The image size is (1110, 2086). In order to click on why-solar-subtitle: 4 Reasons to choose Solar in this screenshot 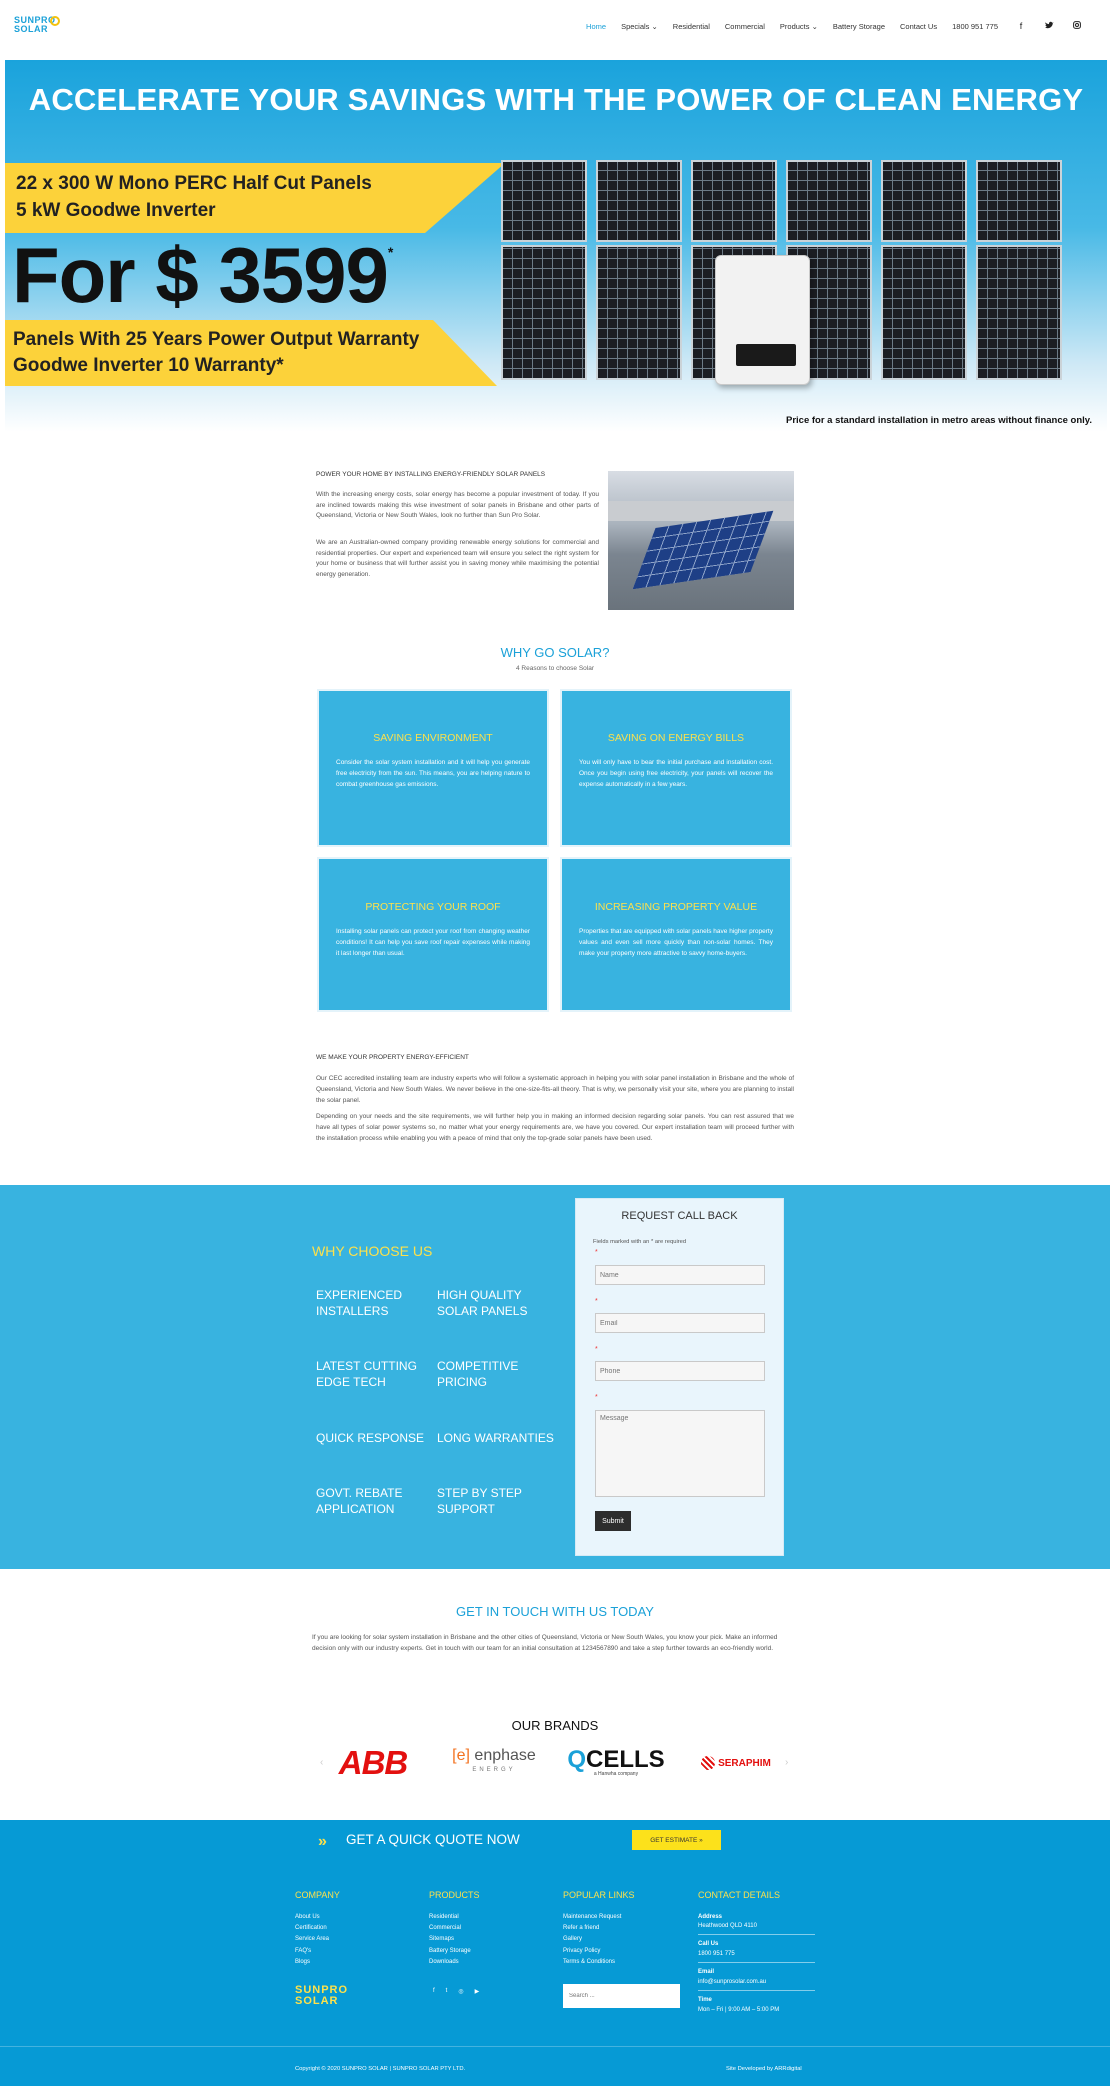, I will do `click(555, 668)`.